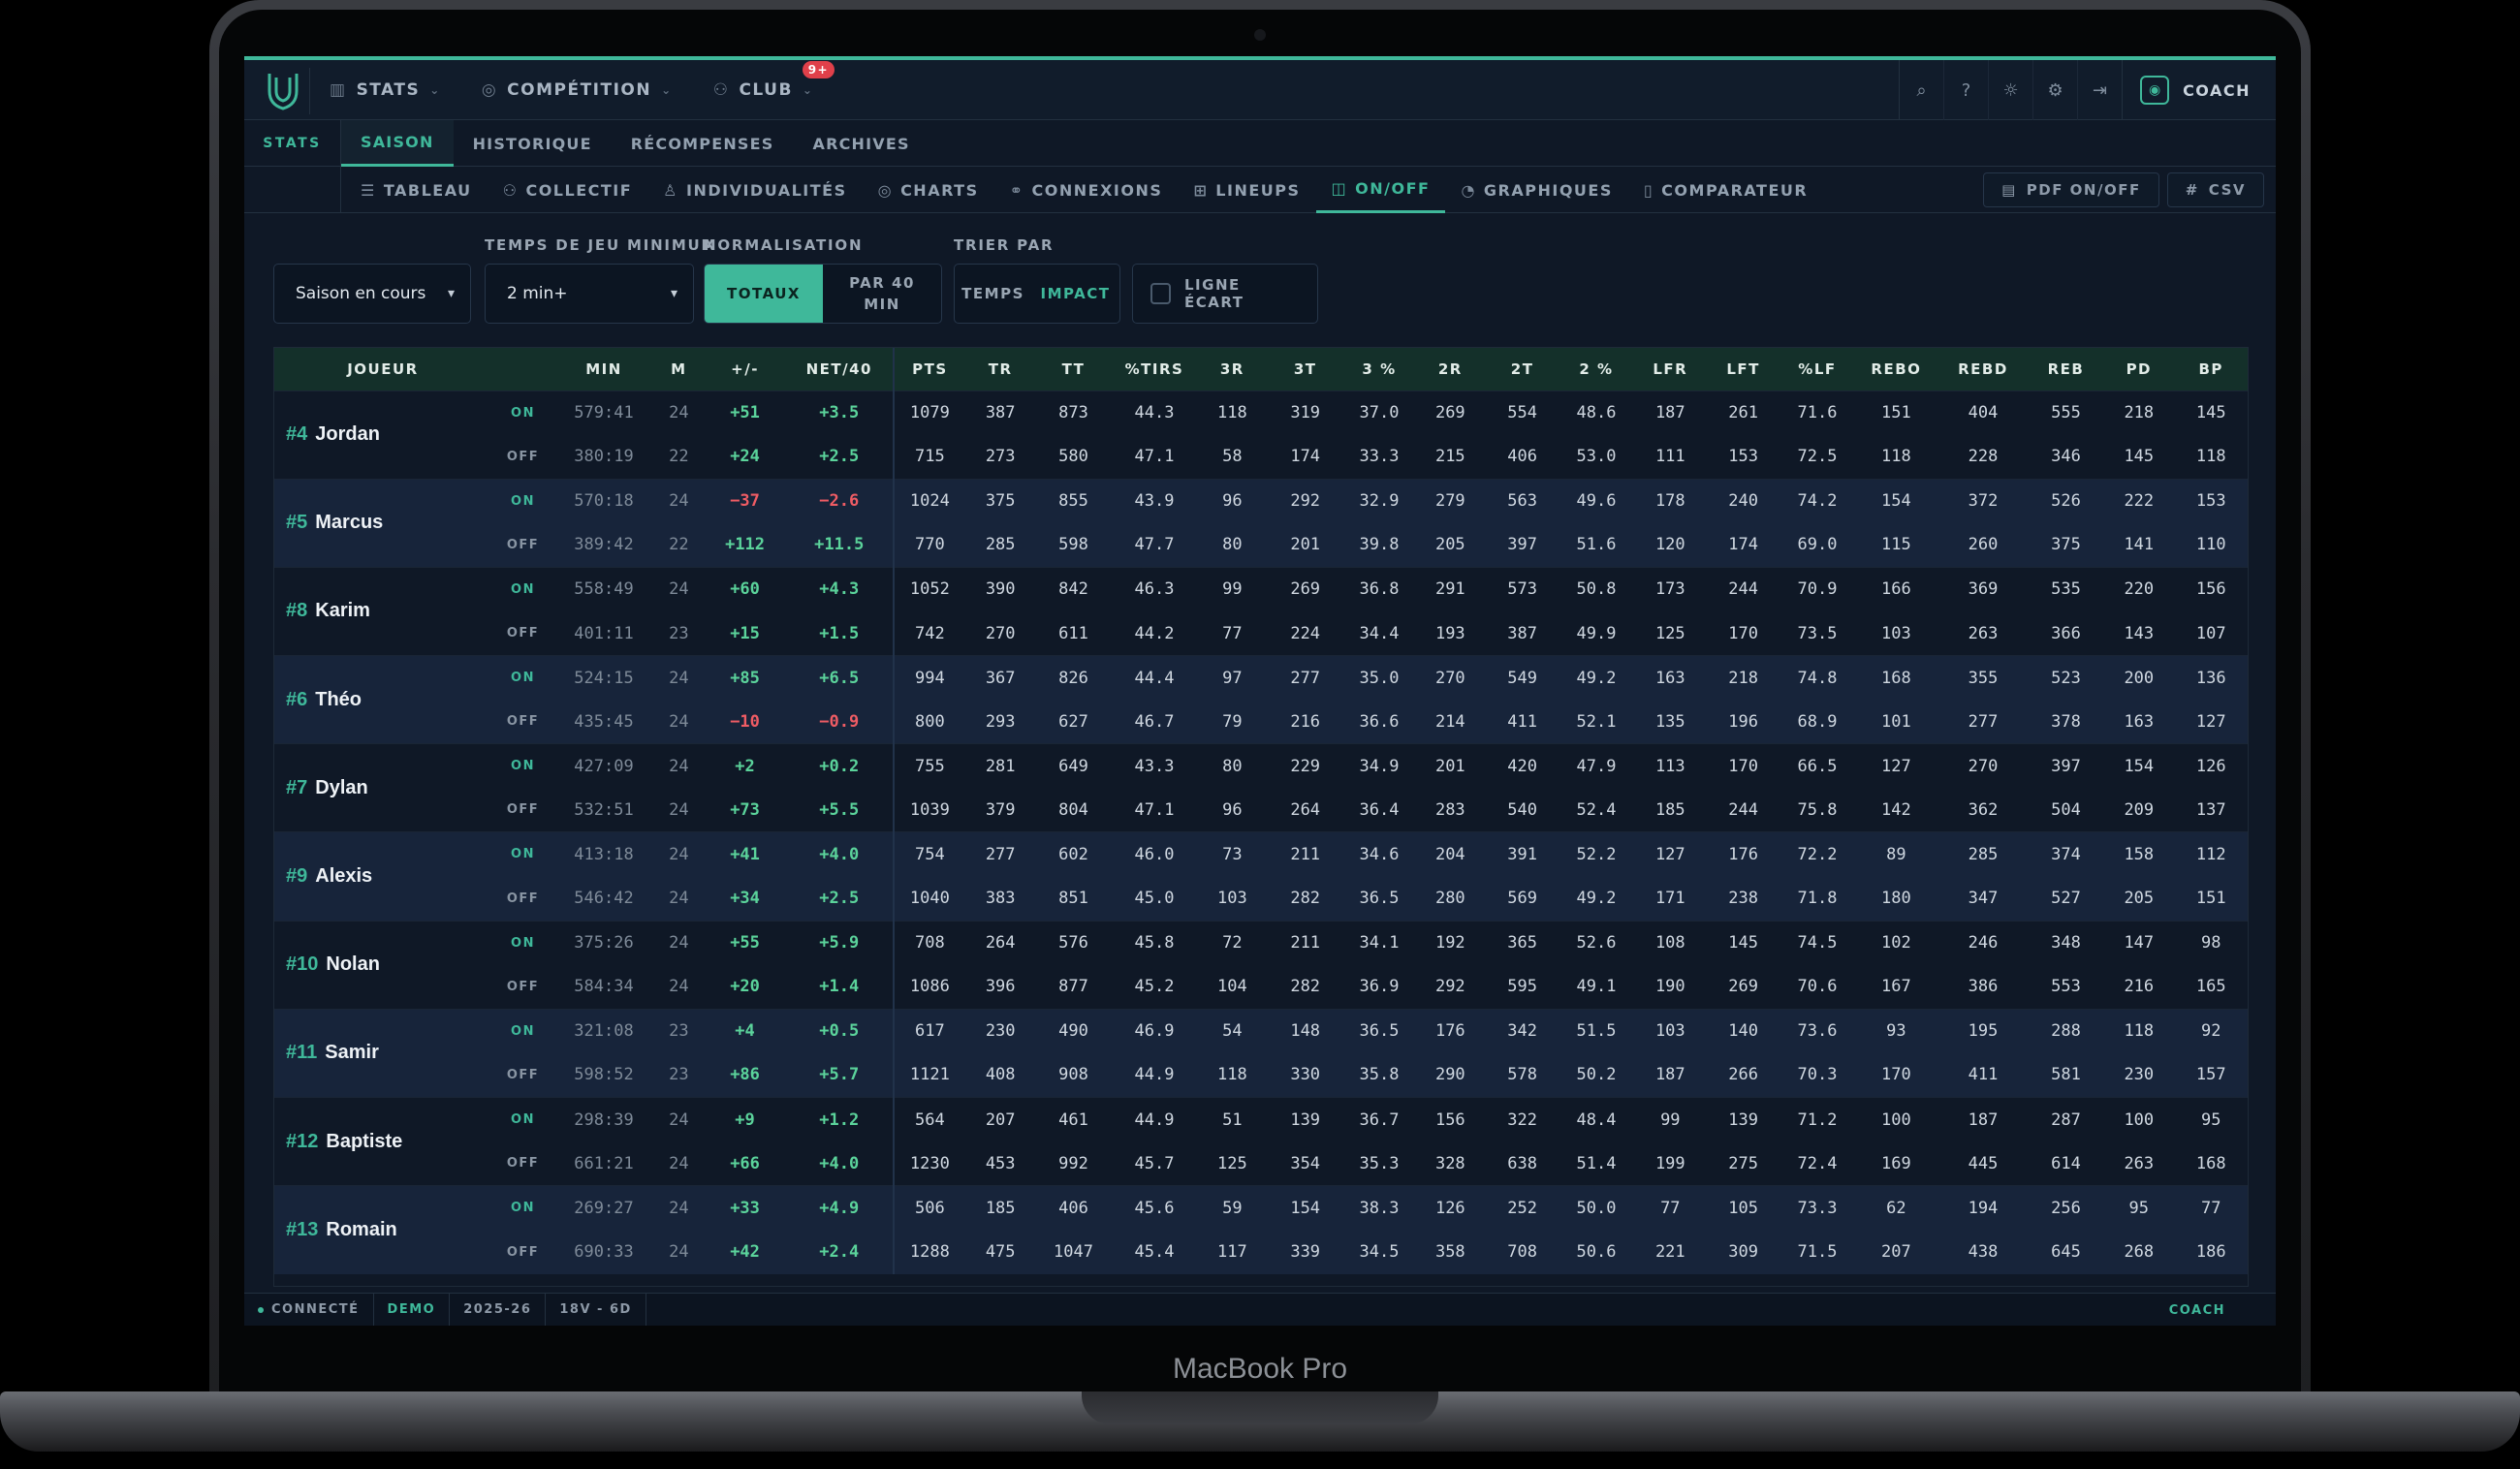 The width and height of the screenshot is (2520, 1469). What do you see at coordinates (1233, 369) in the screenshot?
I see `column-header: 3R` at bounding box center [1233, 369].